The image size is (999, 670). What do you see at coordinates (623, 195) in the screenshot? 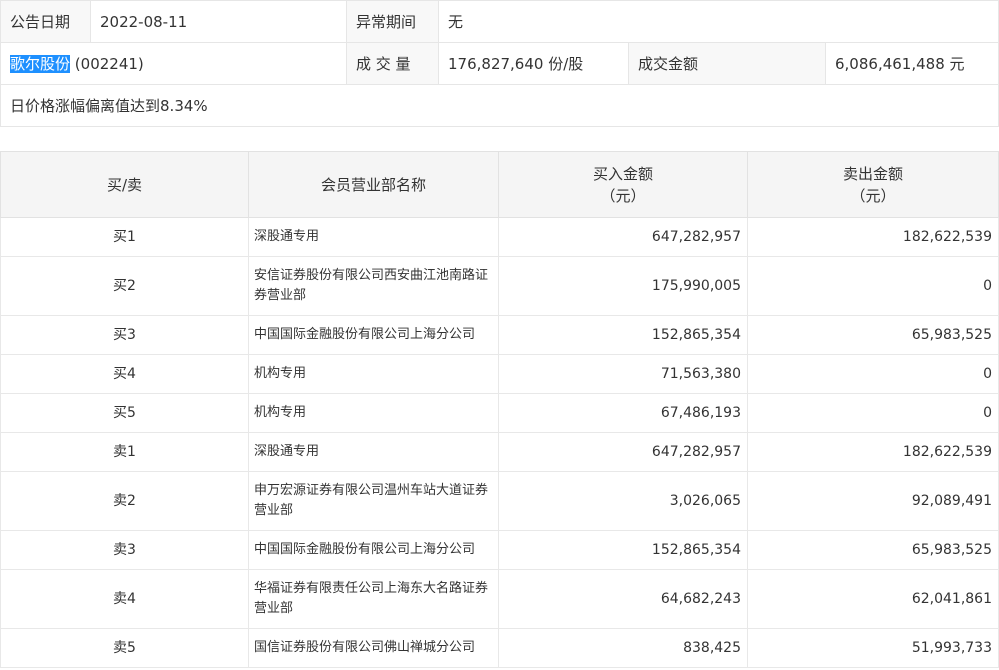
I see `col-header-buy-unit: （元）` at bounding box center [623, 195].